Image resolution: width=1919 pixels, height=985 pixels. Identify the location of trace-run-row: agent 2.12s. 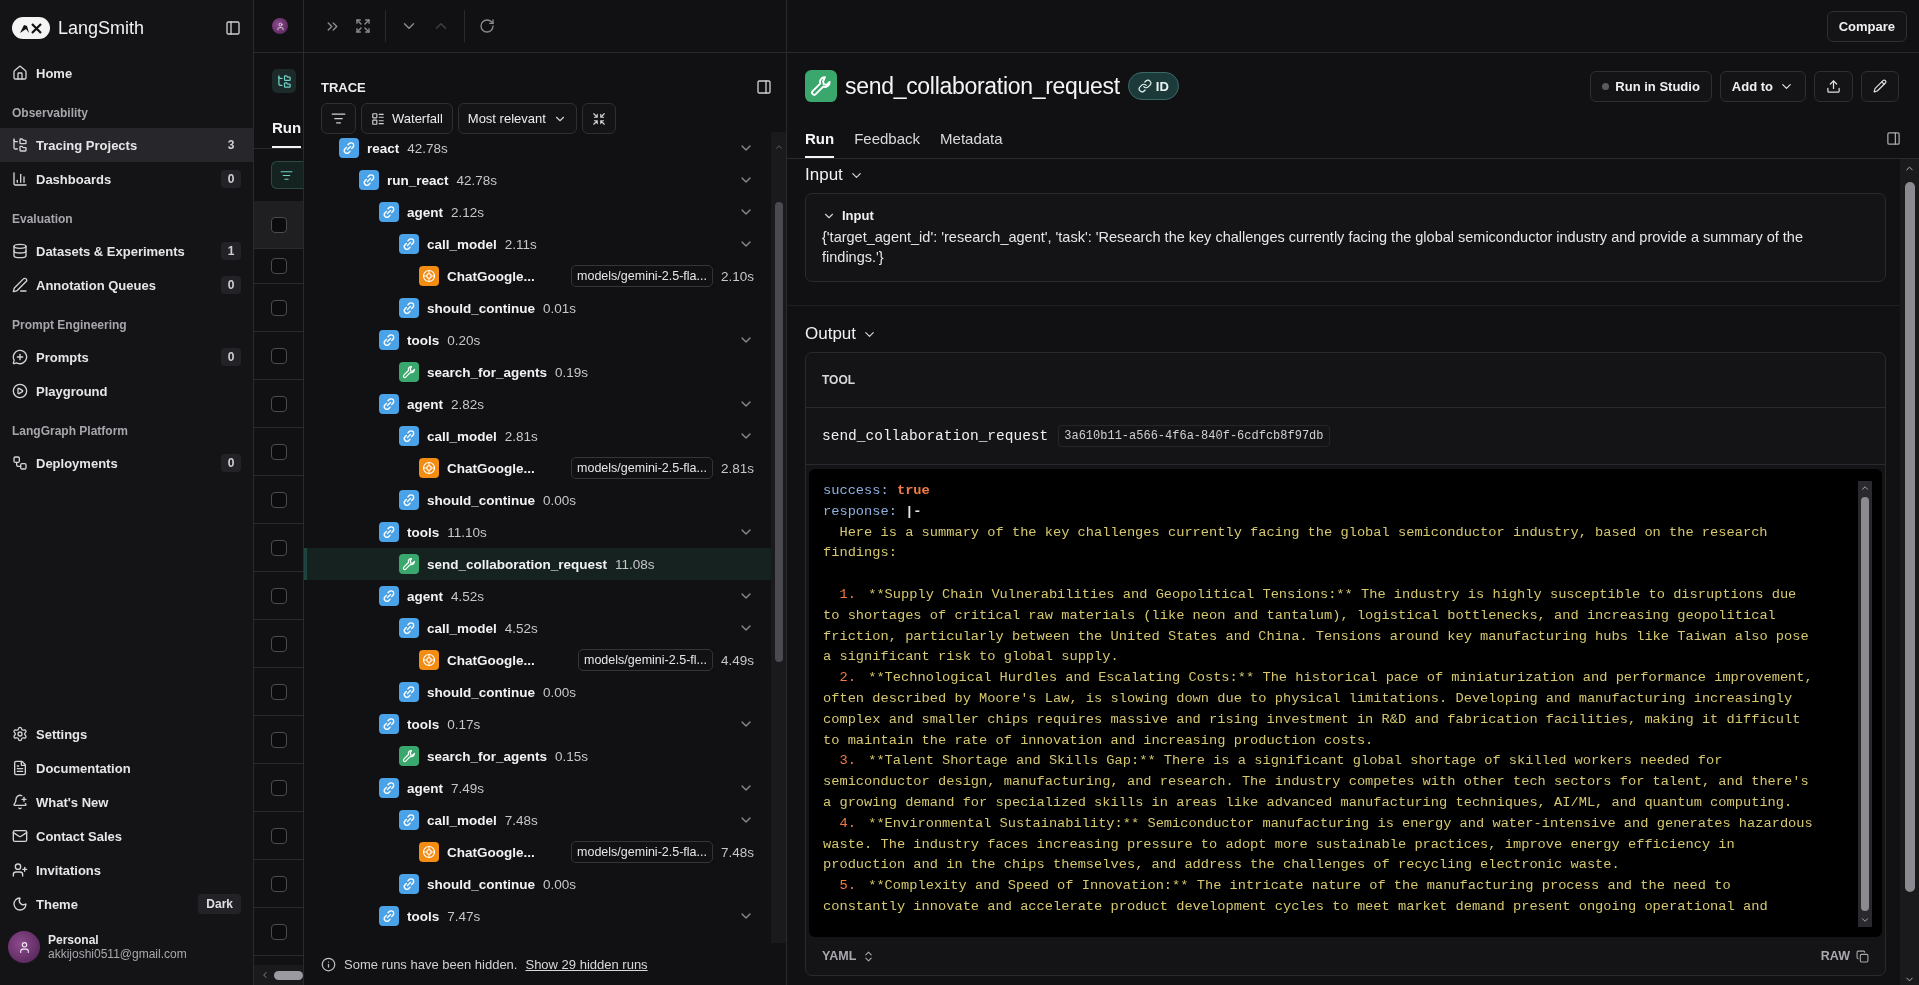
(537, 212).